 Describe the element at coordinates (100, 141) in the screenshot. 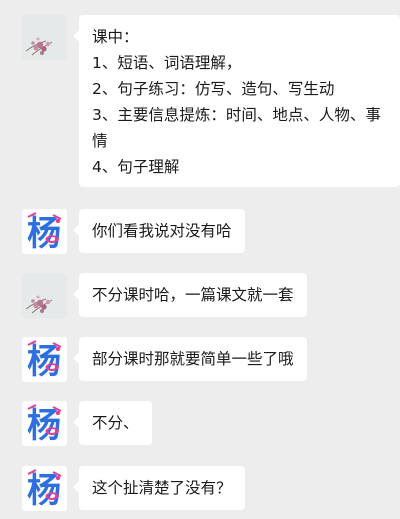

I see `message-line: 情` at that location.